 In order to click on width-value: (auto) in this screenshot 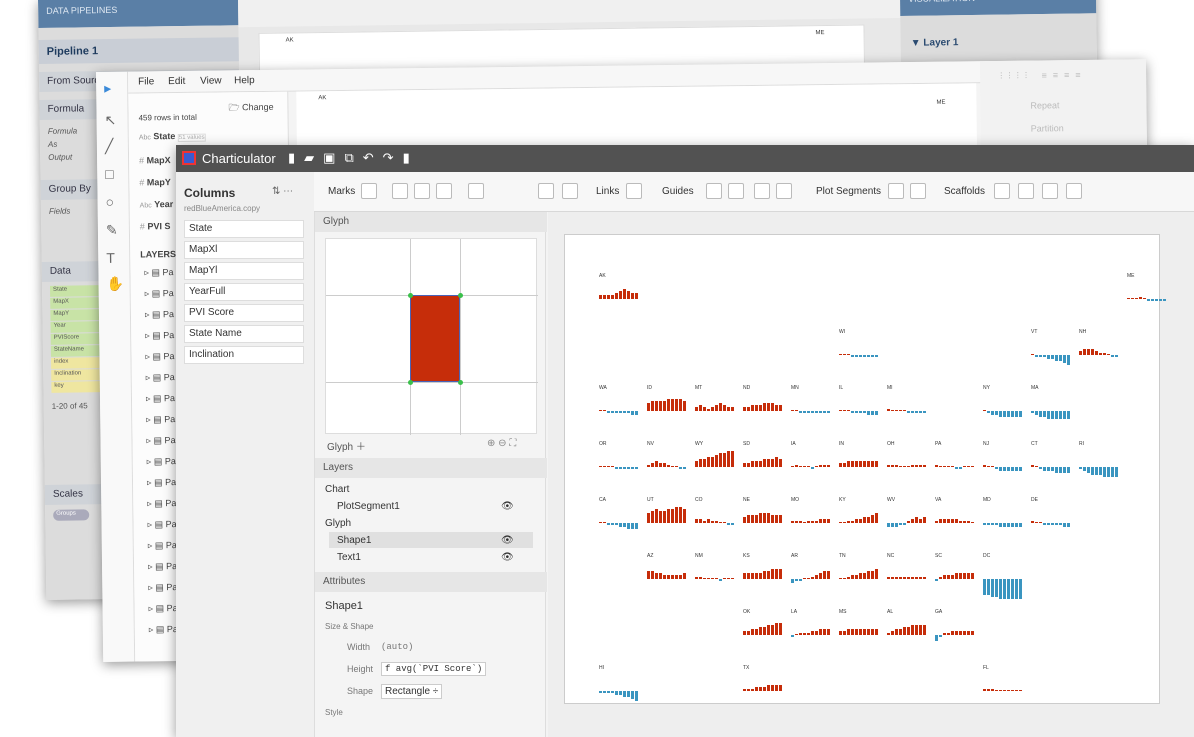, I will do `click(397, 647)`.